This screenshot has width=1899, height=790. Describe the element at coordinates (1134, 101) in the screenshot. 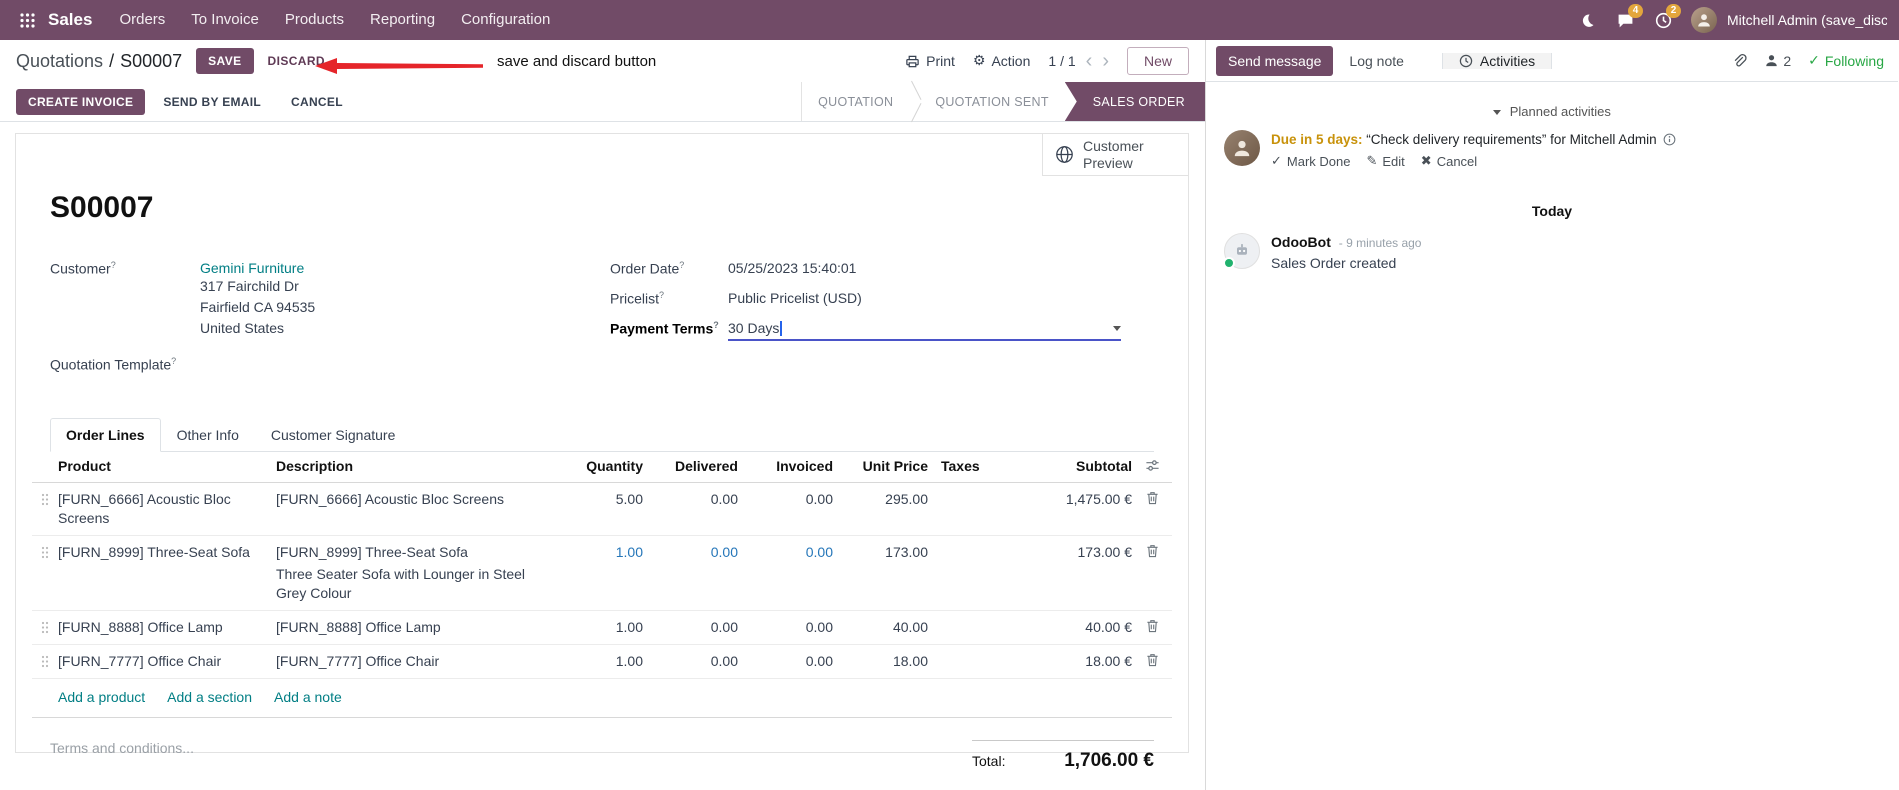

I see `status-sales-order: SALES ORDER` at that location.